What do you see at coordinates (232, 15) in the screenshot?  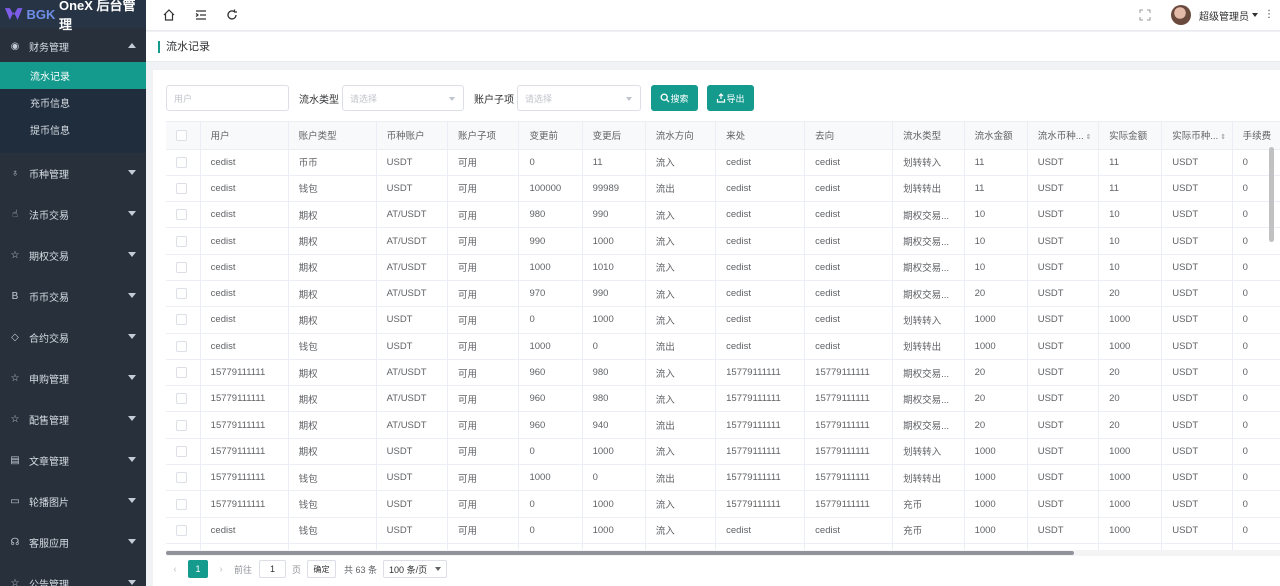 I see `refresh-icon` at bounding box center [232, 15].